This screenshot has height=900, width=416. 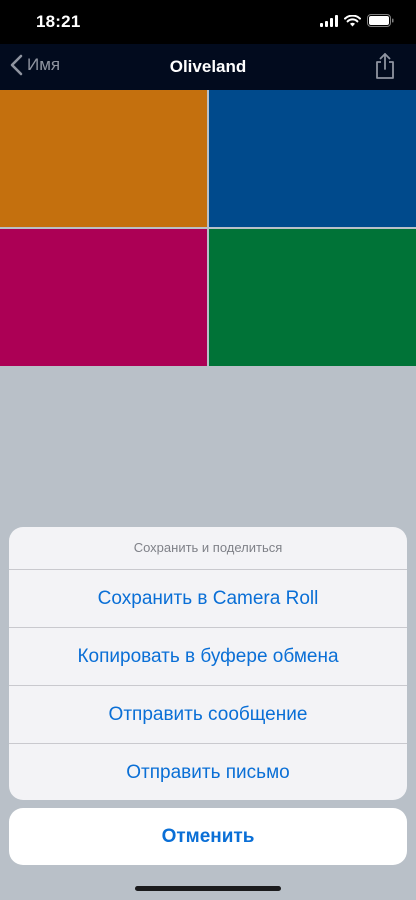 I want to click on save-to-camera-roll-button: Сохранить в Camera Roll, so click(x=208, y=599).